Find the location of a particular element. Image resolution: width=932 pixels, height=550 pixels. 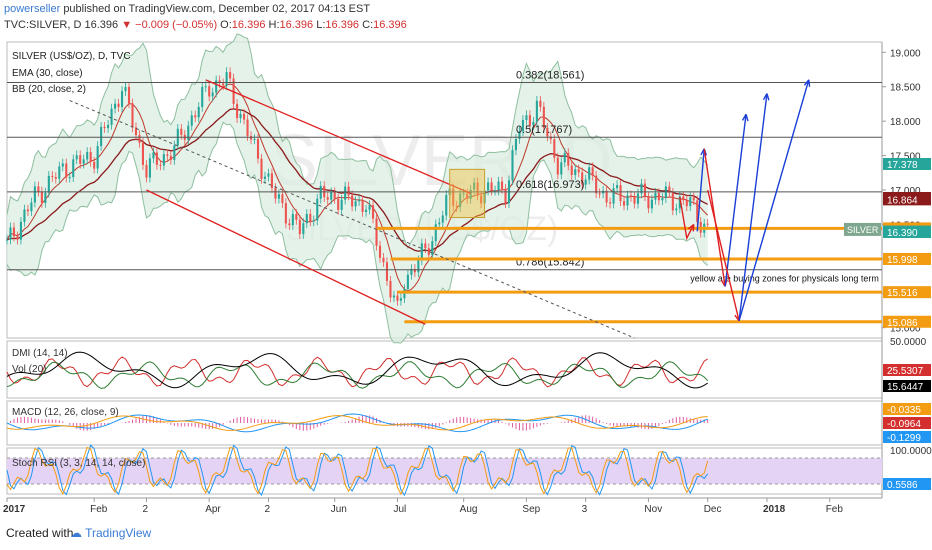

time-tick-label-11: Dec is located at coordinates (713, 509).